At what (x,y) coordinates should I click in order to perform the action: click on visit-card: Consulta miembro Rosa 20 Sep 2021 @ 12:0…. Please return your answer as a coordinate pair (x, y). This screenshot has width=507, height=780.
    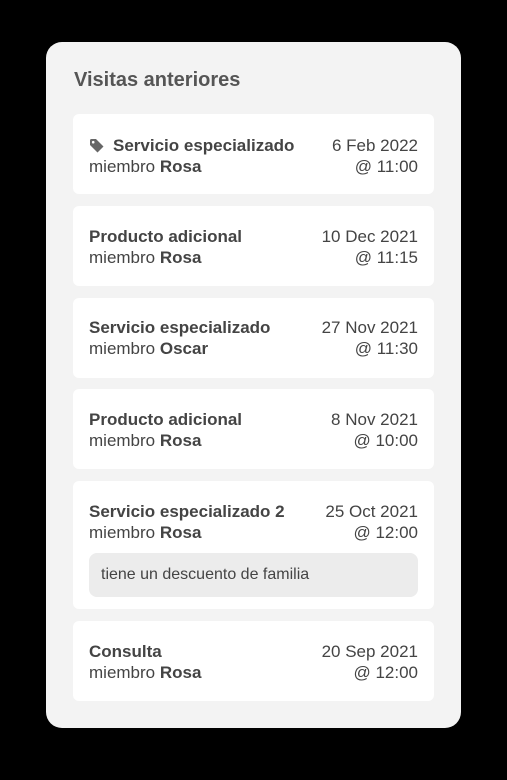
    Looking at the image, I should click on (253, 661).